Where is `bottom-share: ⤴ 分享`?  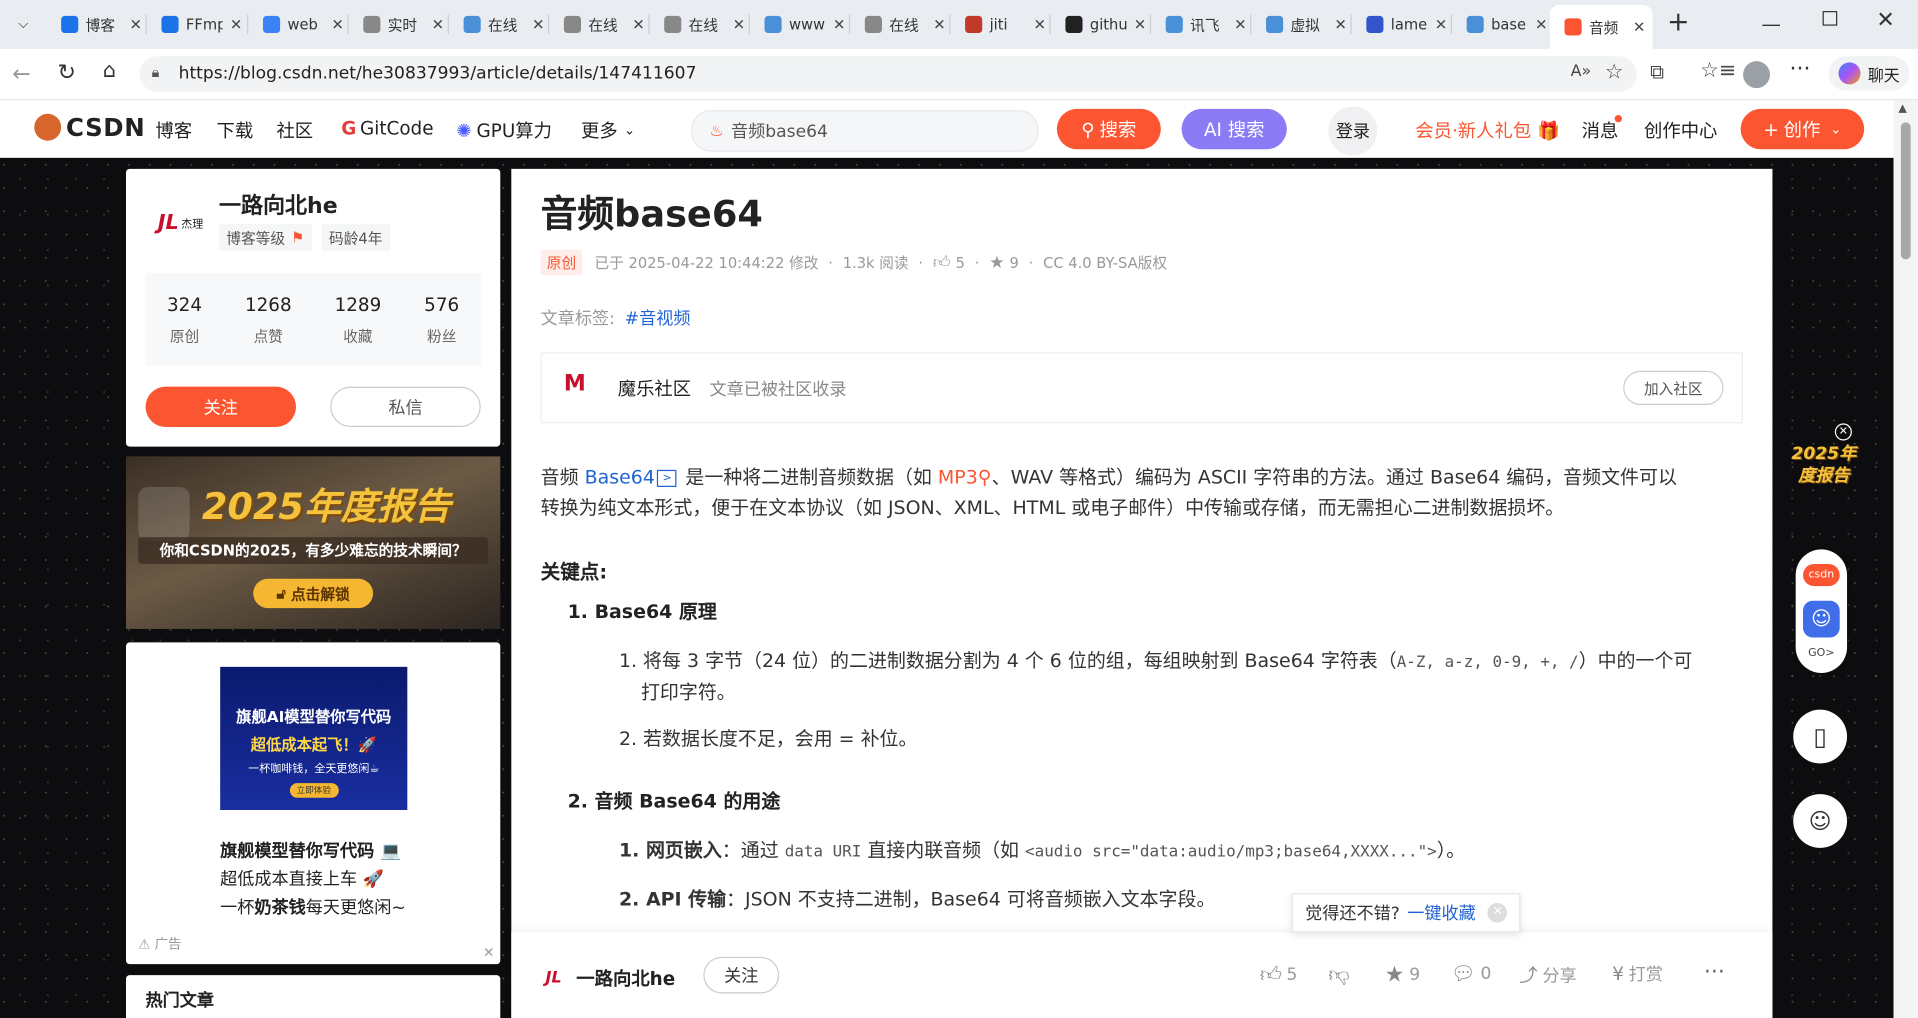
bottom-share: ⤴ 分享 is located at coordinates (1548, 975).